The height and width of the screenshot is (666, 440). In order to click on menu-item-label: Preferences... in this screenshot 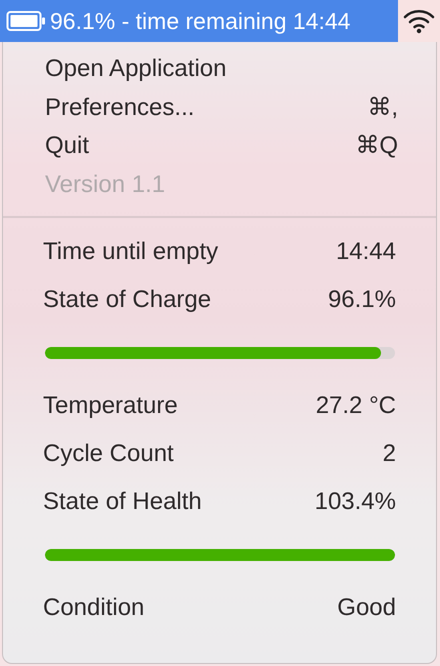, I will do `click(119, 107)`.